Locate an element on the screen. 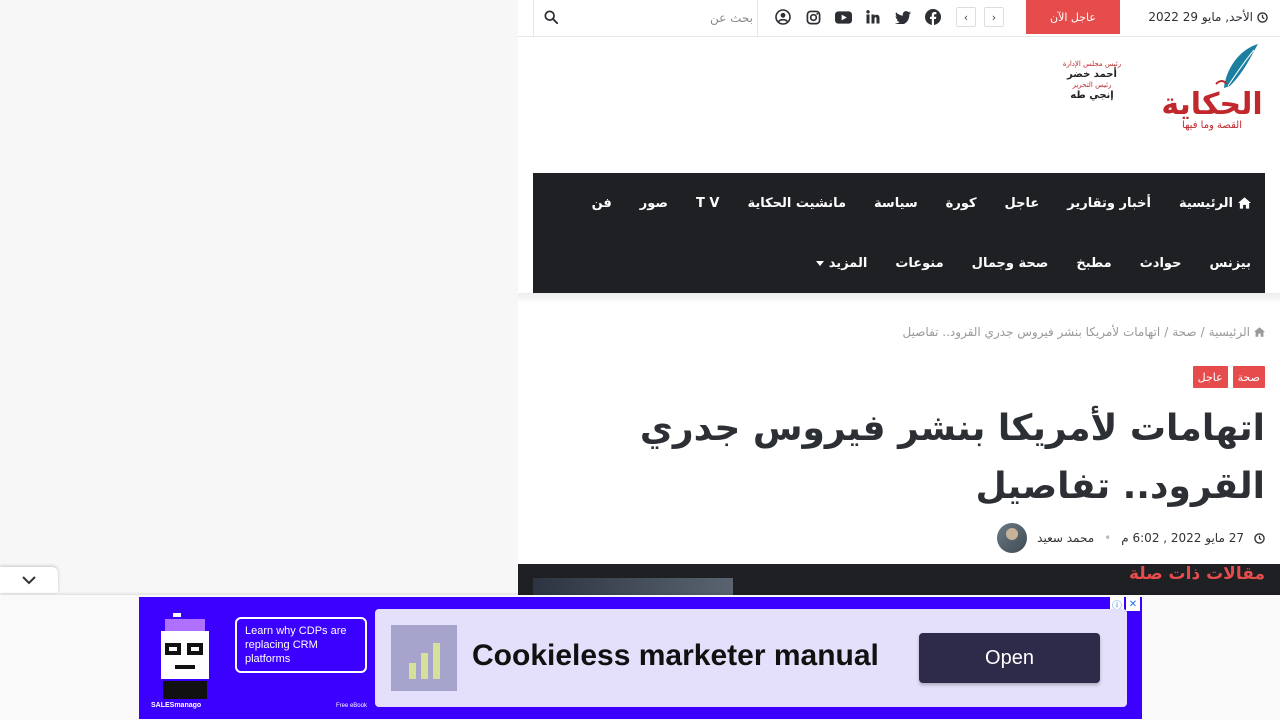  breadcrumb-home: الرئيسية is located at coordinates (1229, 332).